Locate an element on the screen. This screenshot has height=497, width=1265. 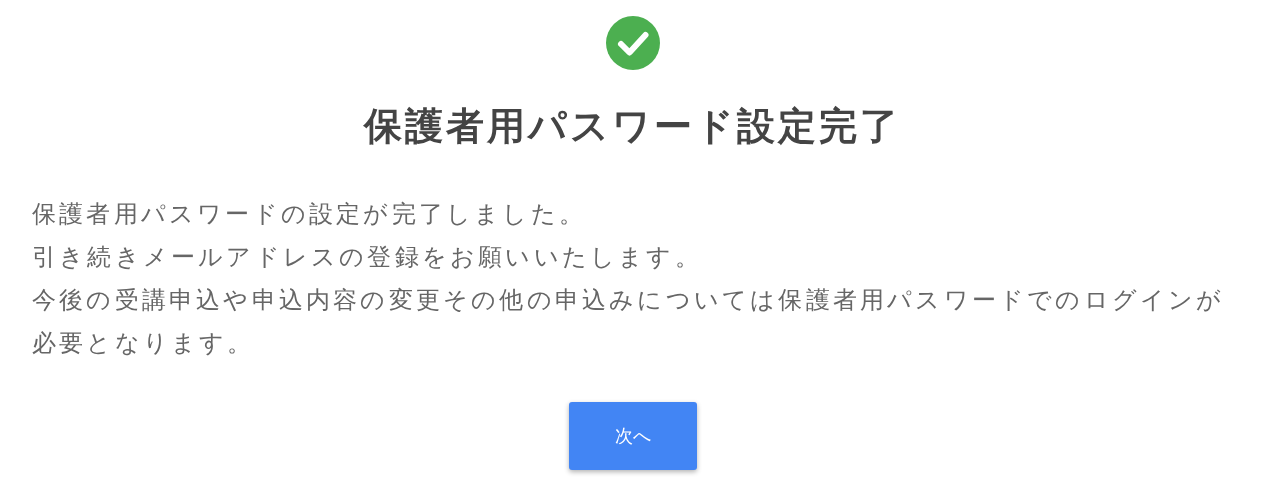
page-title: 保護者用パスワード設定完了 is located at coordinates (632, 126).